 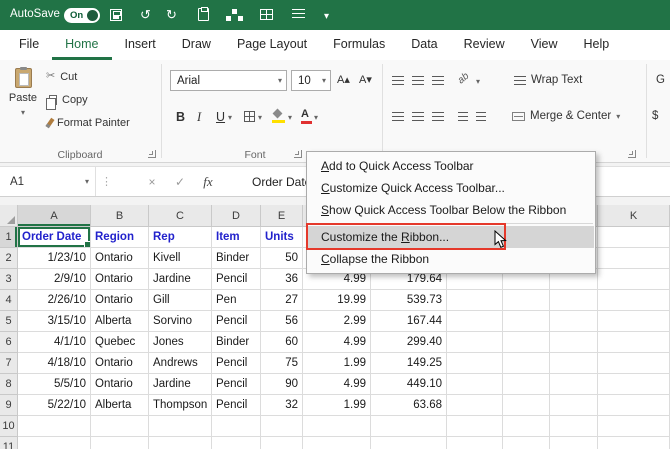 I want to click on cell-H7, so click(x=475, y=363).